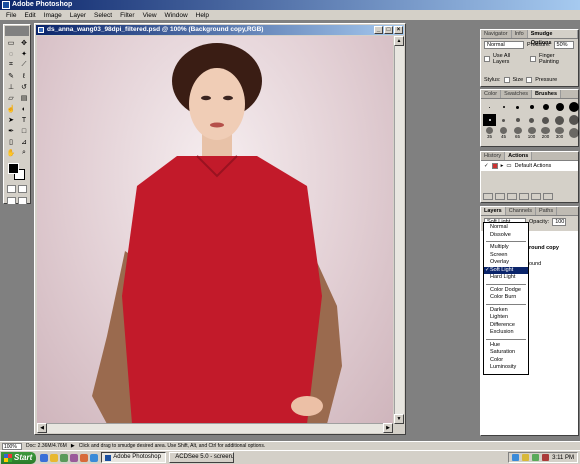  Describe the element at coordinates (13, 168) in the screenshot. I see `foreground-color-swatch` at that location.